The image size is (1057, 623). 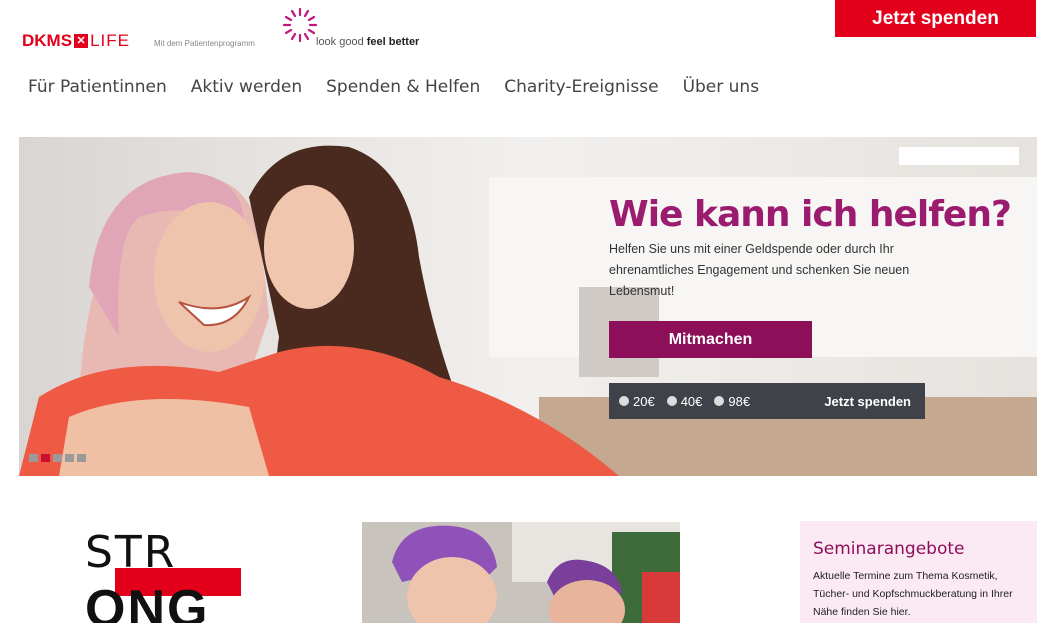 I want to click on nav-item-spenden-helfen: Spenden & Helfen, so click(x=403, y=87).